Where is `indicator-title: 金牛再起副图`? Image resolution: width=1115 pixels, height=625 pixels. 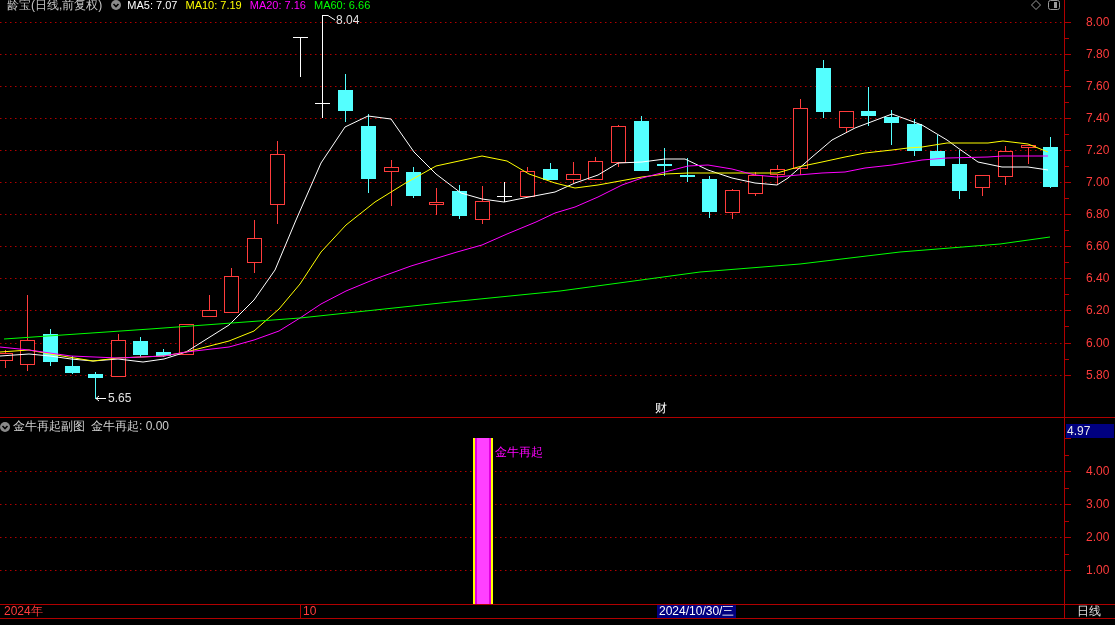 indicator-title: 金牛再起副图 is located at coordinates (49, 426).